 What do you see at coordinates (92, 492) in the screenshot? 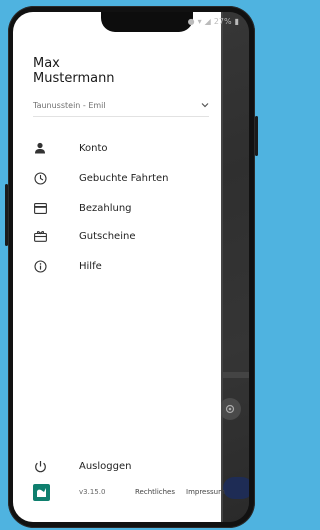
I see `app-version: v3.15.0` at bounding box center [92, 492].